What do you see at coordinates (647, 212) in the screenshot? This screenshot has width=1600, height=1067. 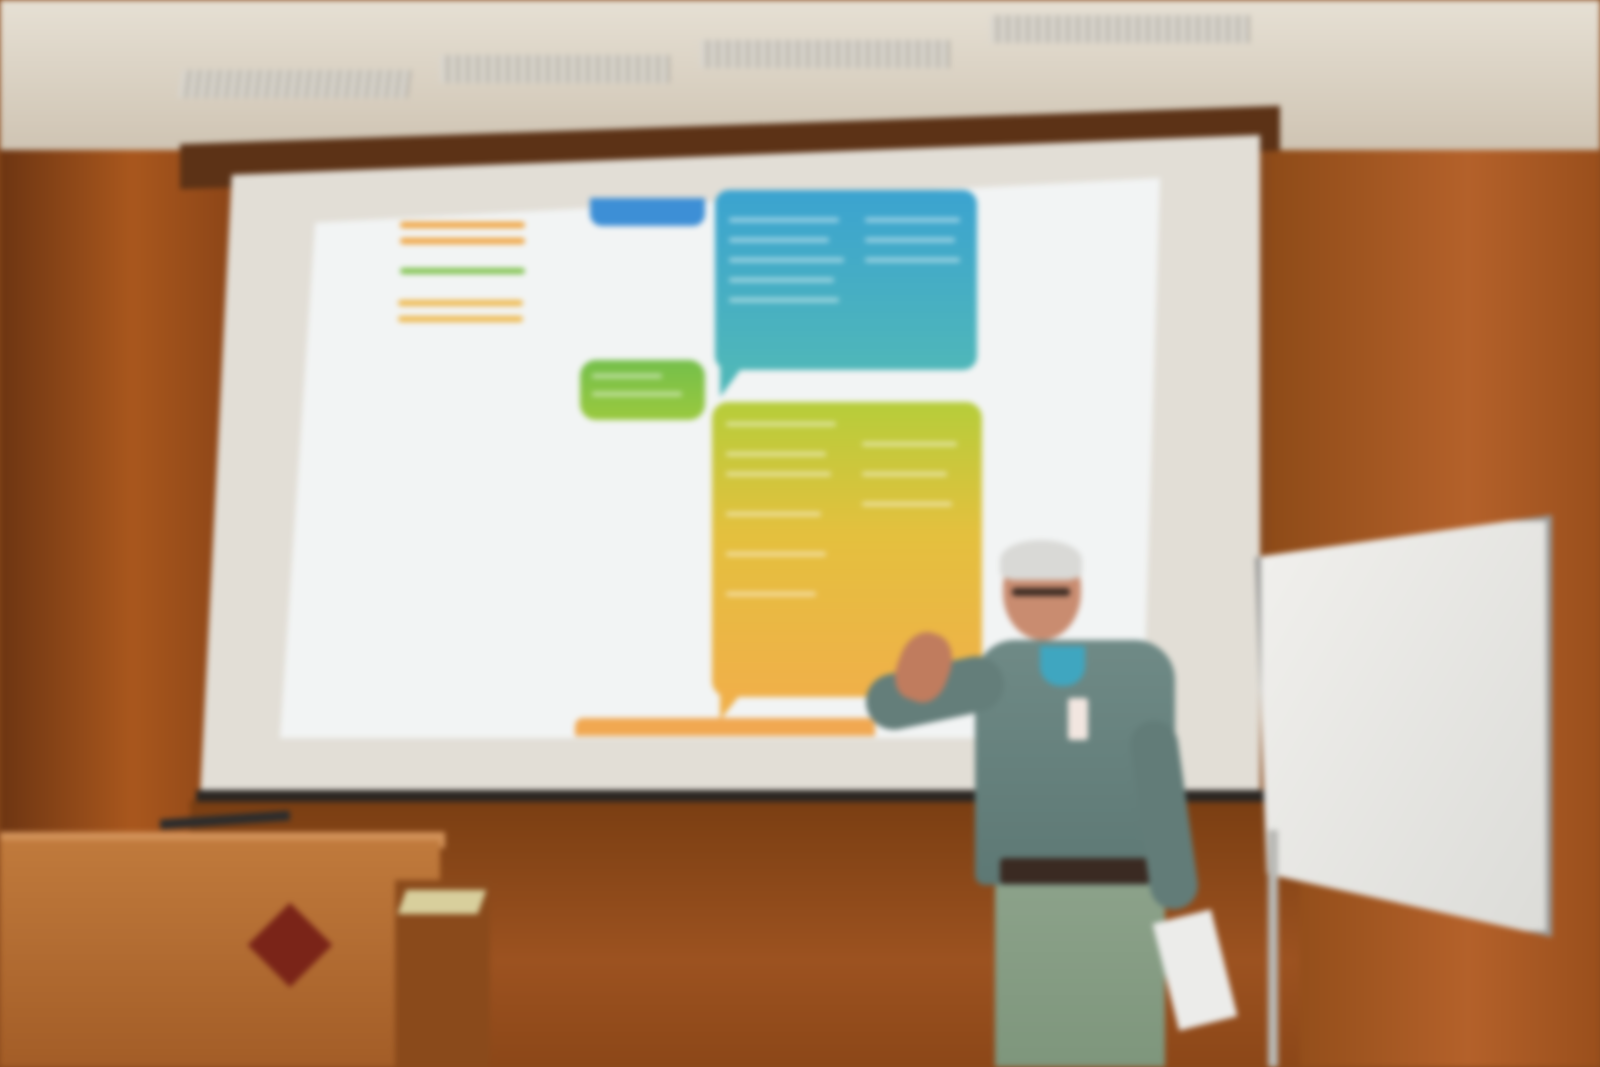 I see `slide-blue-tab` at bounding box center [647, 212].